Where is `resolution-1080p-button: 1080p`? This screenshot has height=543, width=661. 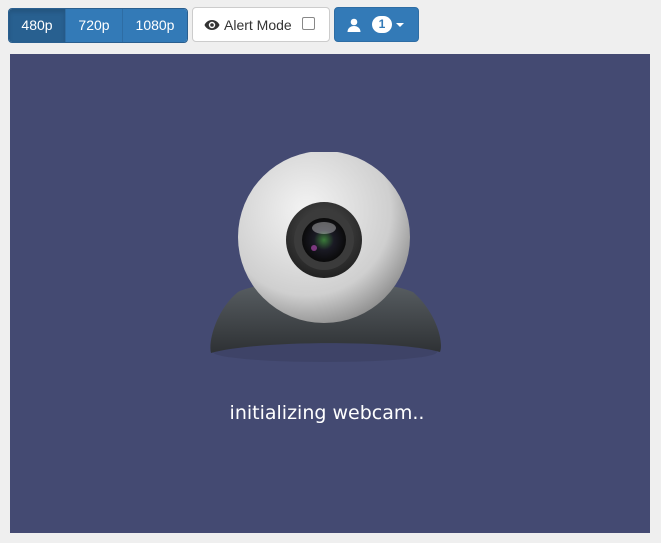
resolution-1080p-button: 1080p is located at coordinates (155, 25).